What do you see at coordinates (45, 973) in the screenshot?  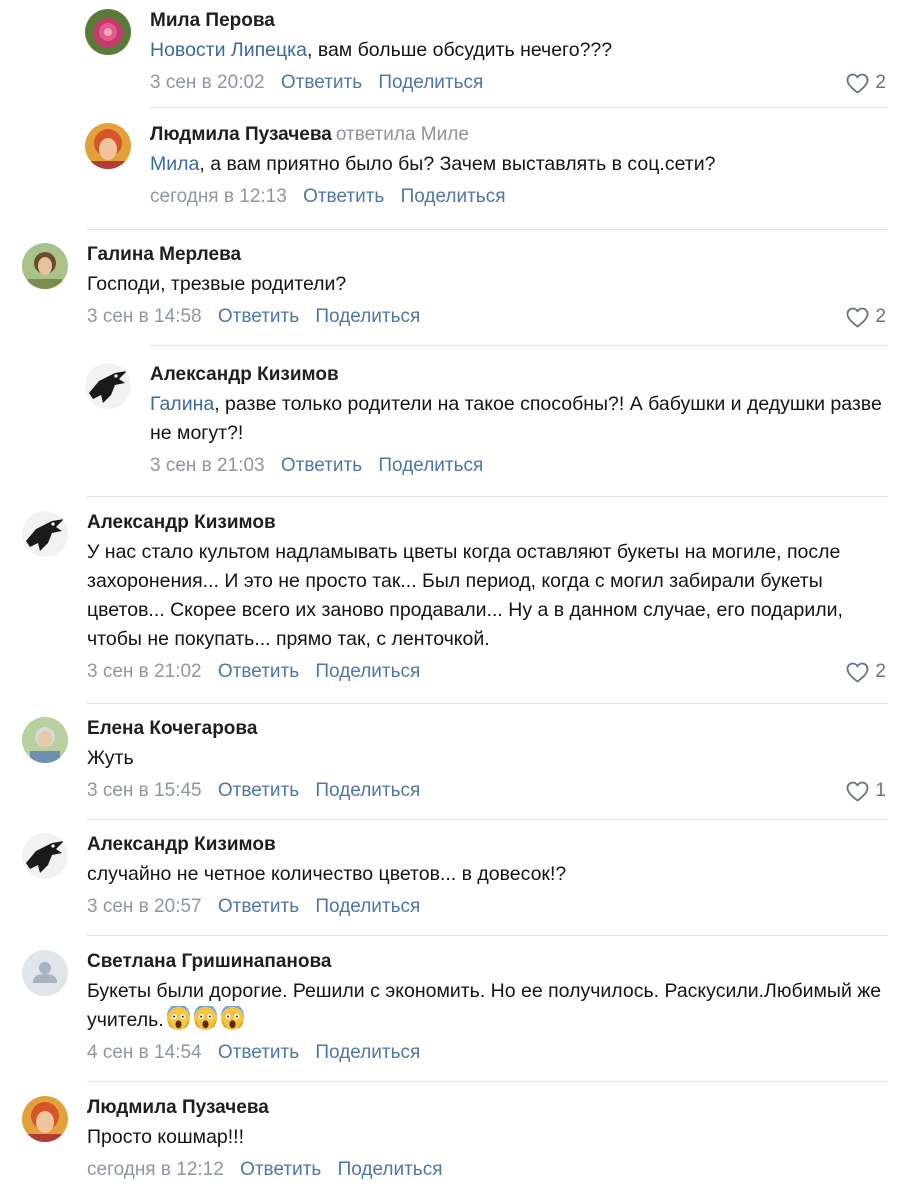 I see `user-silhouette-icon` at bounding box center [45, 973].